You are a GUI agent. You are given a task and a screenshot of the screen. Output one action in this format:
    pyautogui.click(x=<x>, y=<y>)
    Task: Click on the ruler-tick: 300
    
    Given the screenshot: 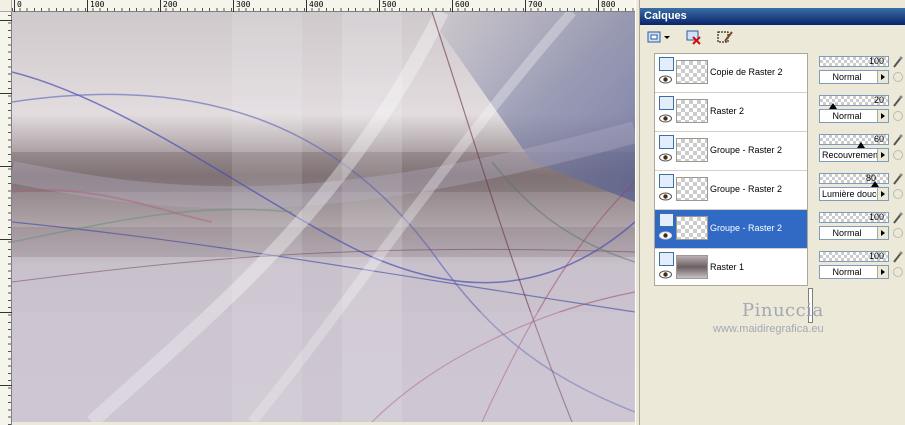 What is the action you would take?
    pyautogui.click(x=241, y=6)
    